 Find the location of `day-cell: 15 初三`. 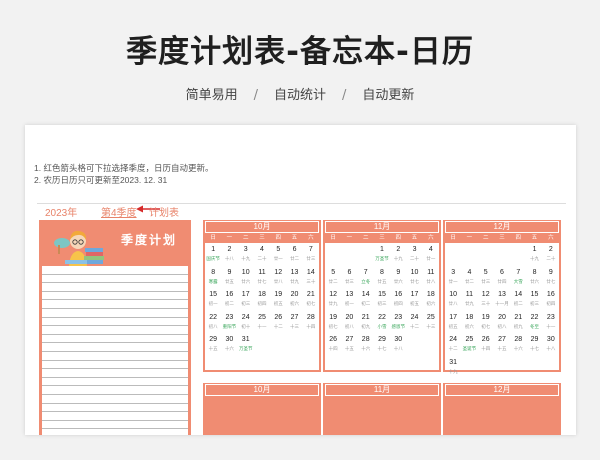

day-cell: 15 初三 is located at coordinates (534, 299).